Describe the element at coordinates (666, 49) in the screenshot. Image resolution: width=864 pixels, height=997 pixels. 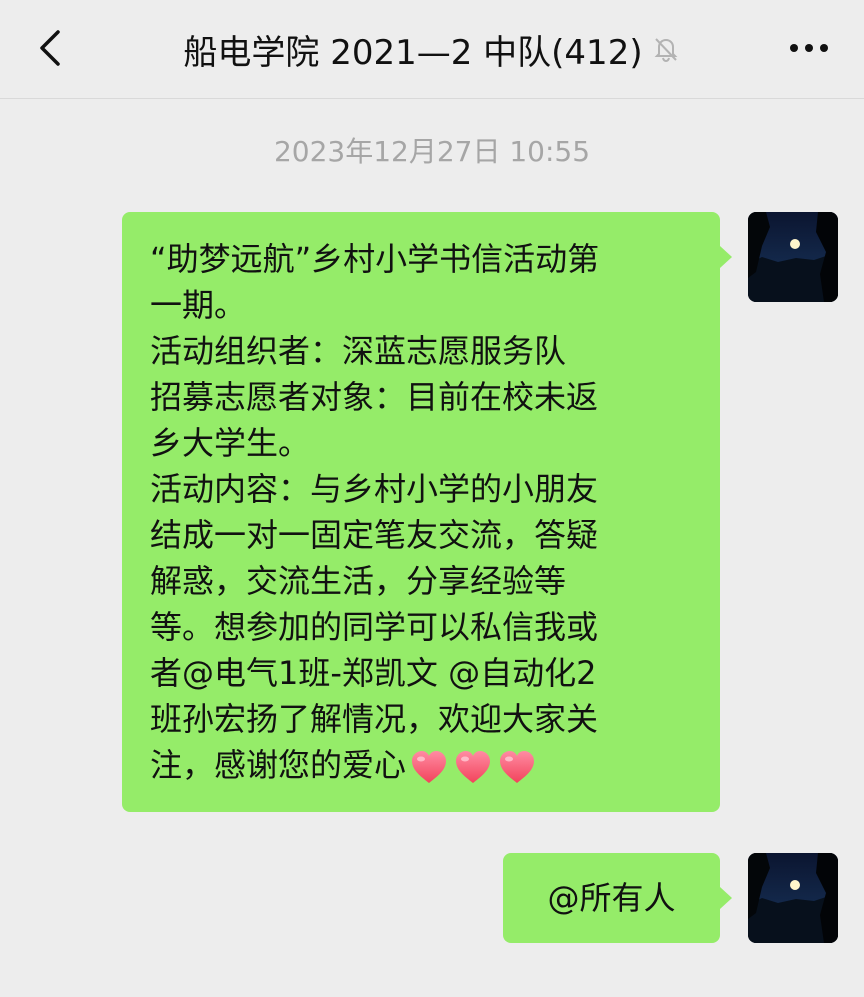
I see `bell-muted-icon` at that location.